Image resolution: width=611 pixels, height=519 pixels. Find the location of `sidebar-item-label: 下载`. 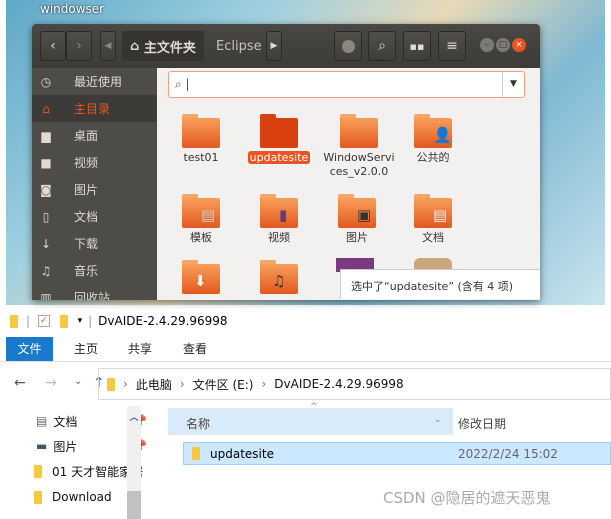

sidebar-item-label: 下载 is located at coordinates (86, 244).